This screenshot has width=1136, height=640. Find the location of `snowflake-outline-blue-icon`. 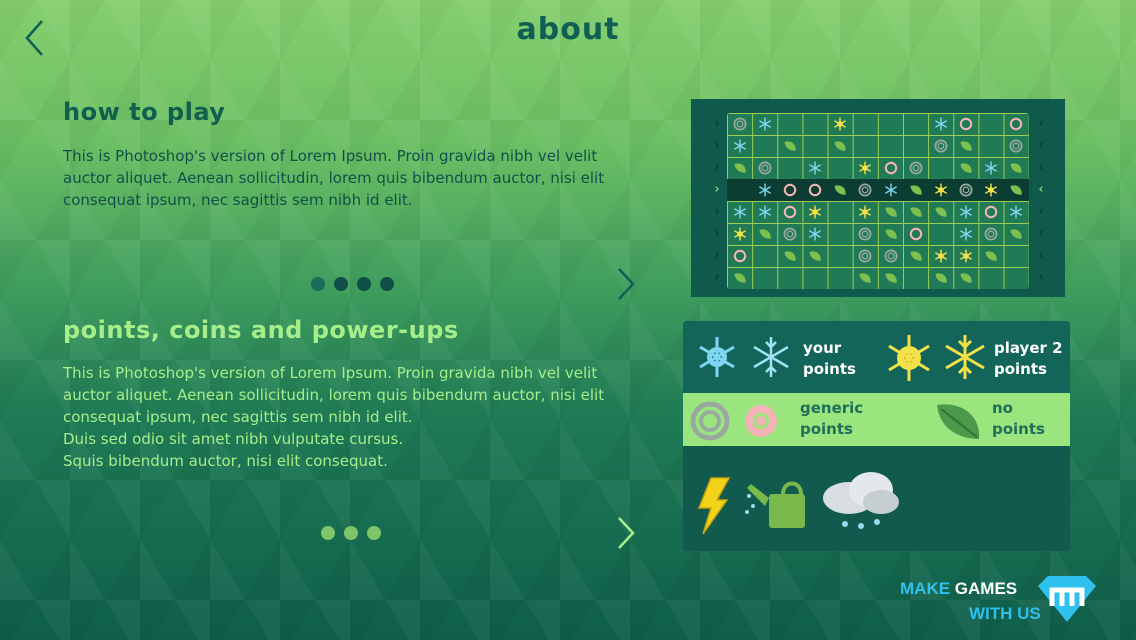

snowflake-outline-blue-icon is located at coordinates (771, 357).